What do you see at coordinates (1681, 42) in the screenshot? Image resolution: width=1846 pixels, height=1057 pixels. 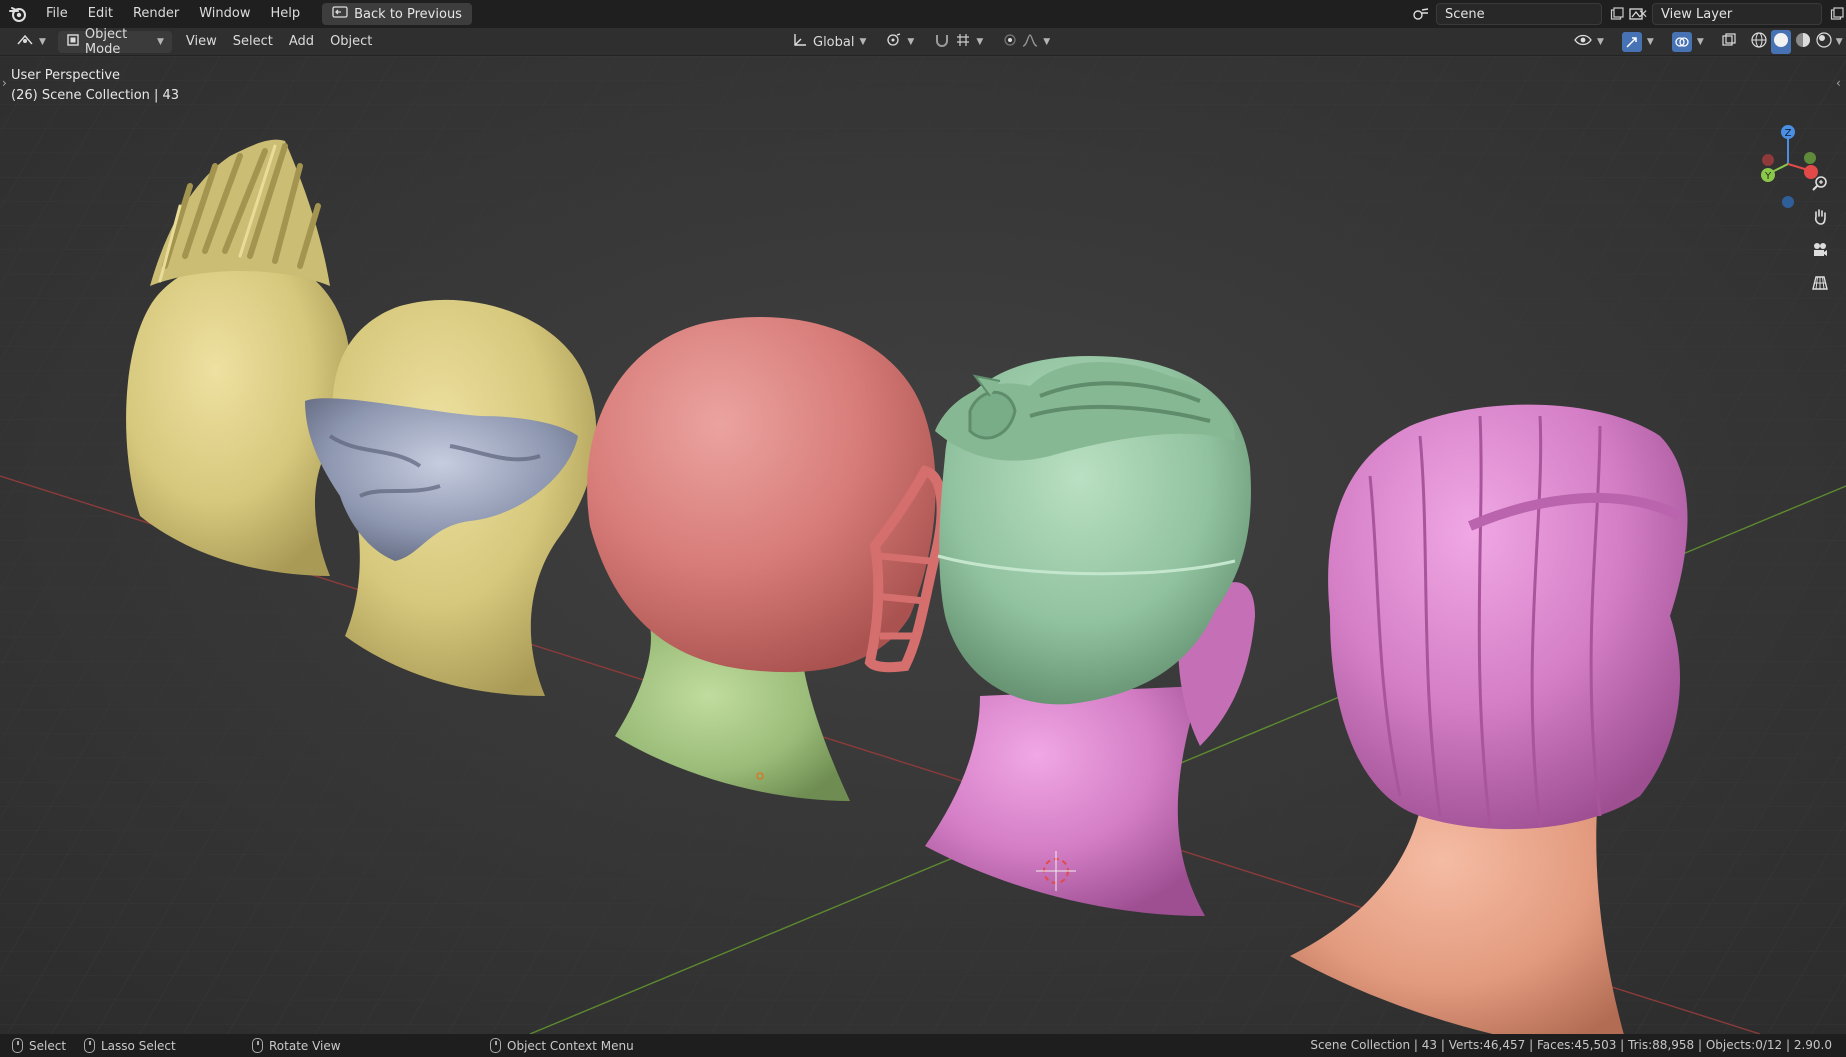 I see `overlay-circles-icon` at bounding box center [1681, 42].